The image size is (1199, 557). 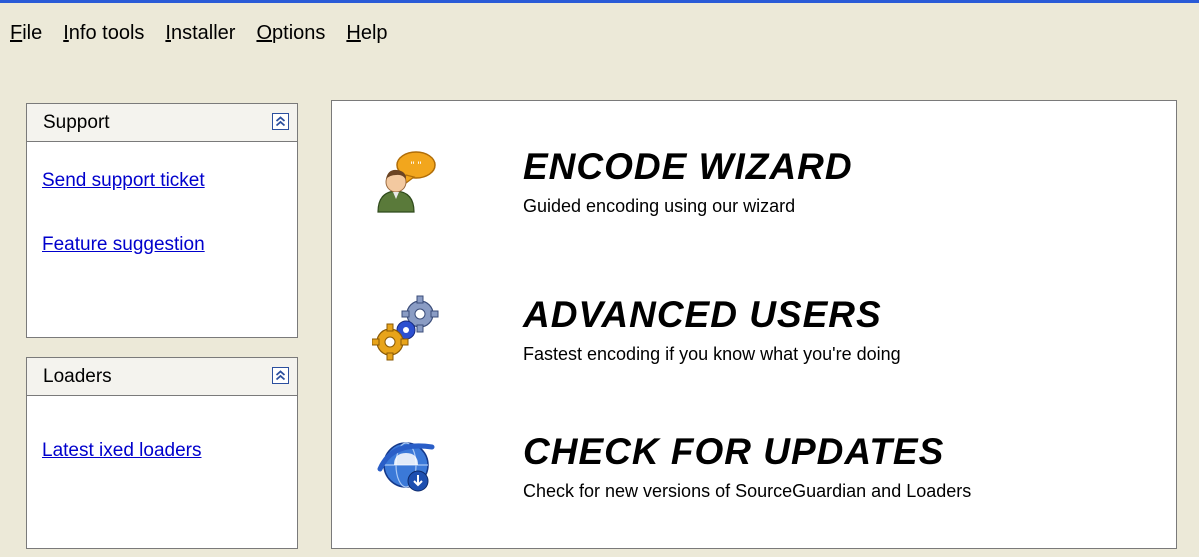 I want to click on menu-options-label: ptions, so click(x=299, y=32).